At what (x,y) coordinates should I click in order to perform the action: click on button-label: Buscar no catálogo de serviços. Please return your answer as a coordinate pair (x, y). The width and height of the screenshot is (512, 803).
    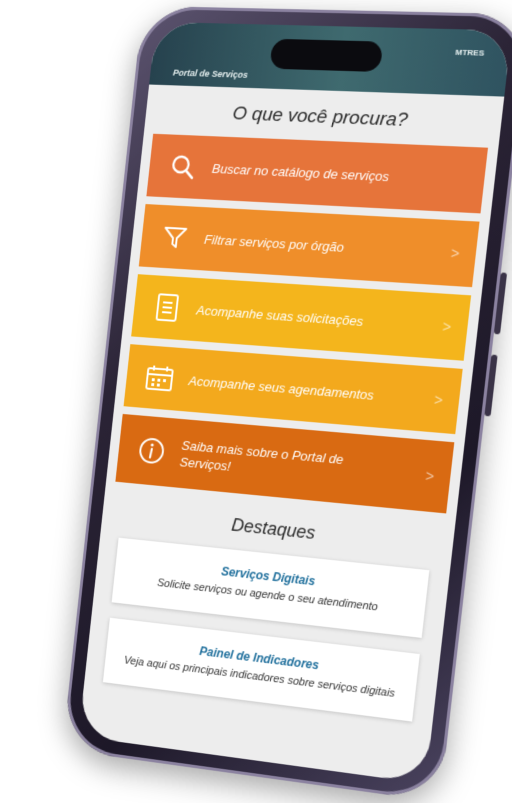
    Looking at the image, I should click on (300, 172).